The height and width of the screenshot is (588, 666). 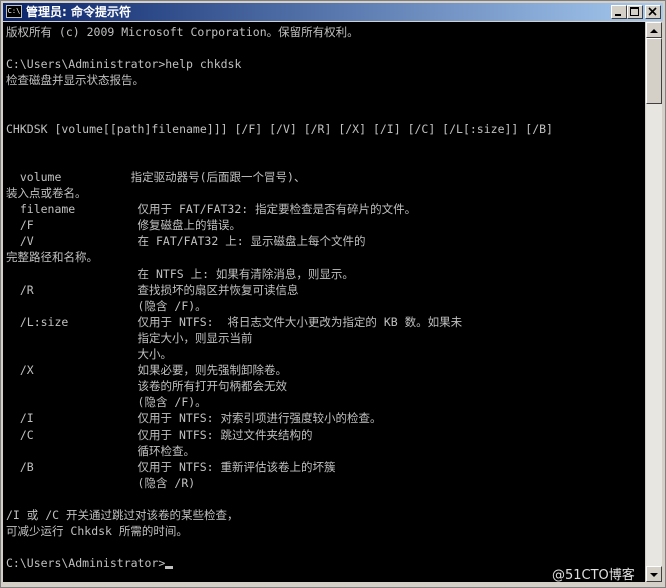 What do you see at coordinates (333, 12) in the screenshot?
I see `title-bar: C:\ 管理员: 命令提示符` at bounding box center [333, 12].